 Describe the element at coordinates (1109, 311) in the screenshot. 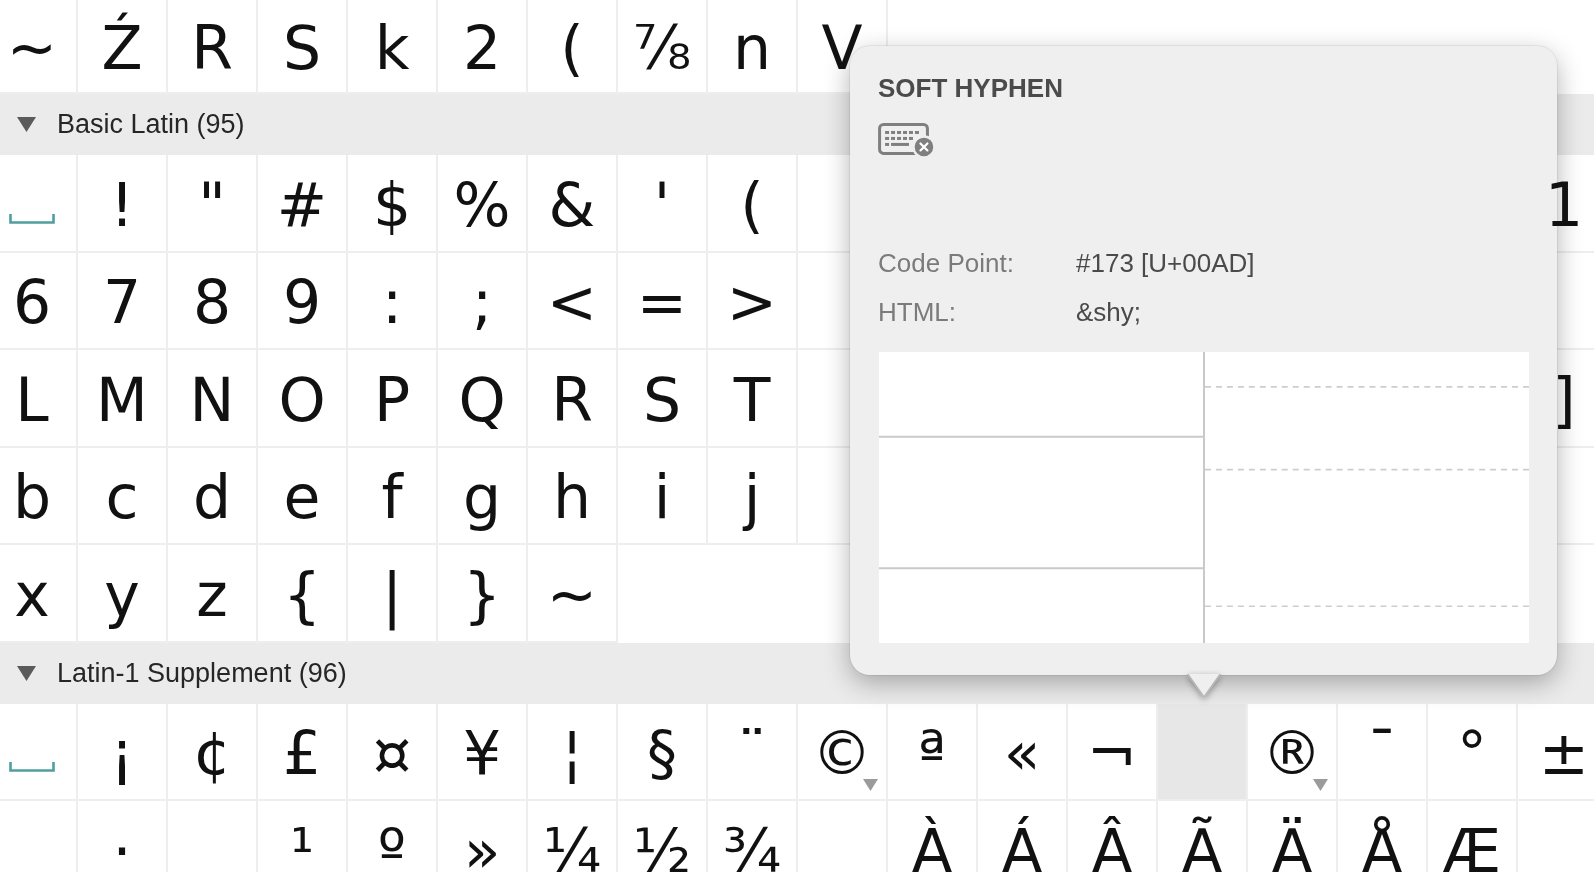

I see `field-value: &shy;` at that location.